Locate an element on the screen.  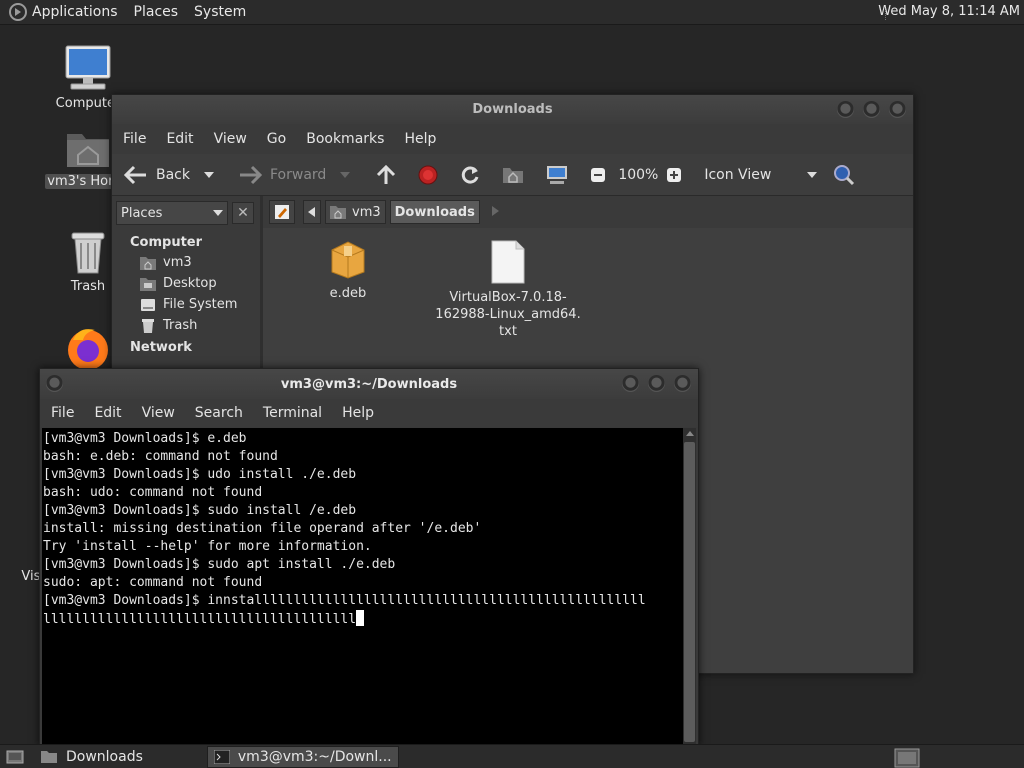
back-arrow-icon is located at coordinates (135, 174).